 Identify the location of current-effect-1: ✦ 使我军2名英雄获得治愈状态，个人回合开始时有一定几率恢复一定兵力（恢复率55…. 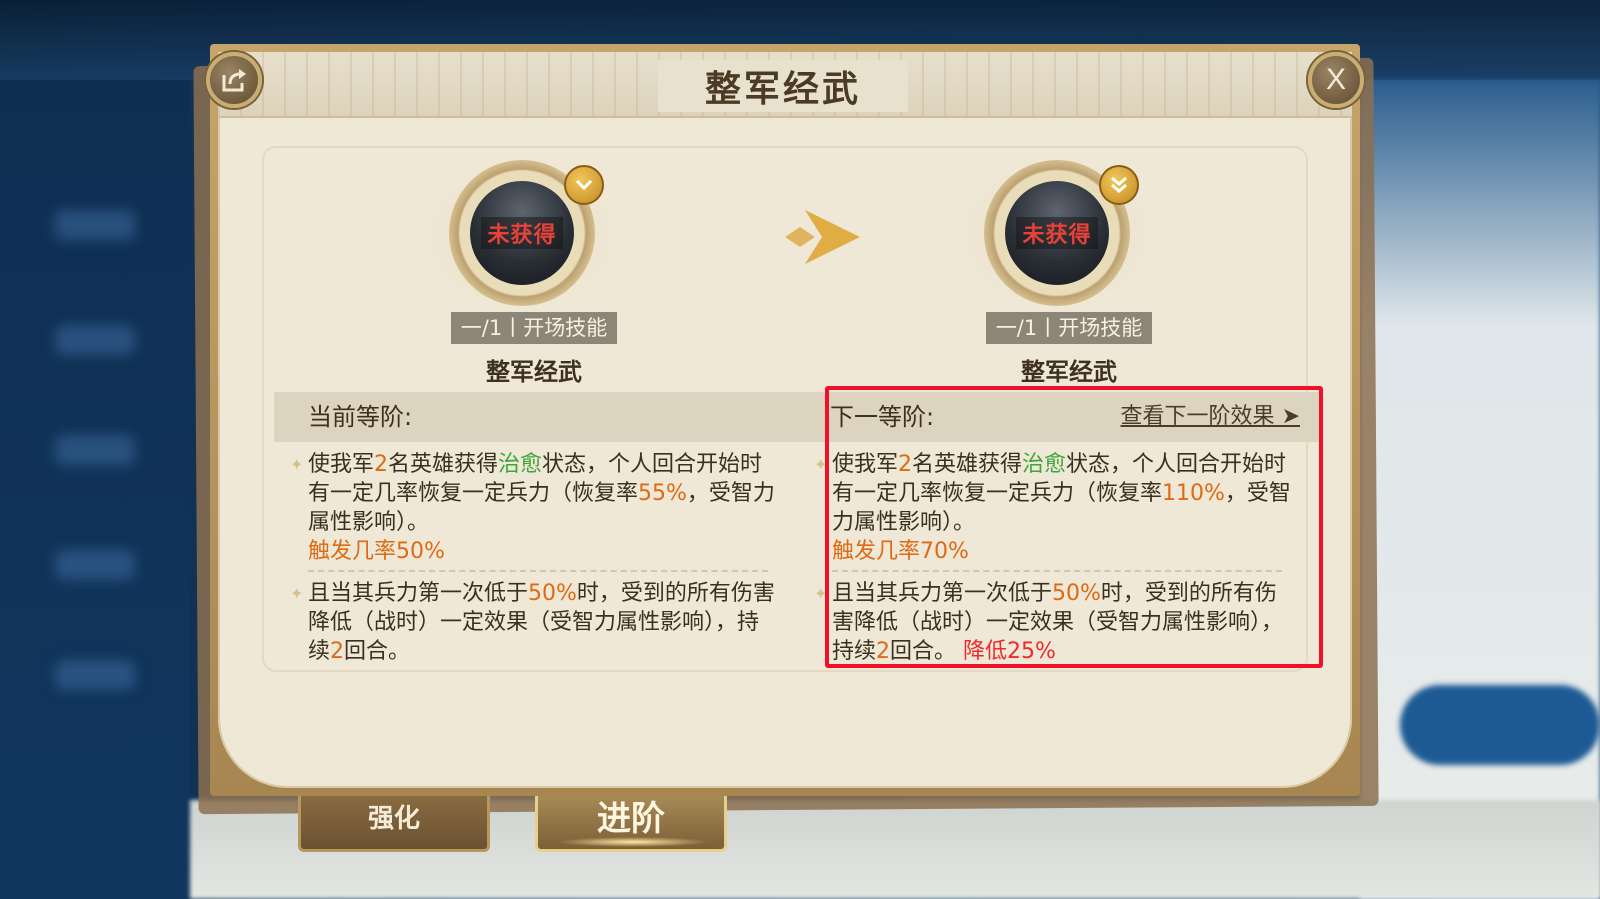
(534, 508).